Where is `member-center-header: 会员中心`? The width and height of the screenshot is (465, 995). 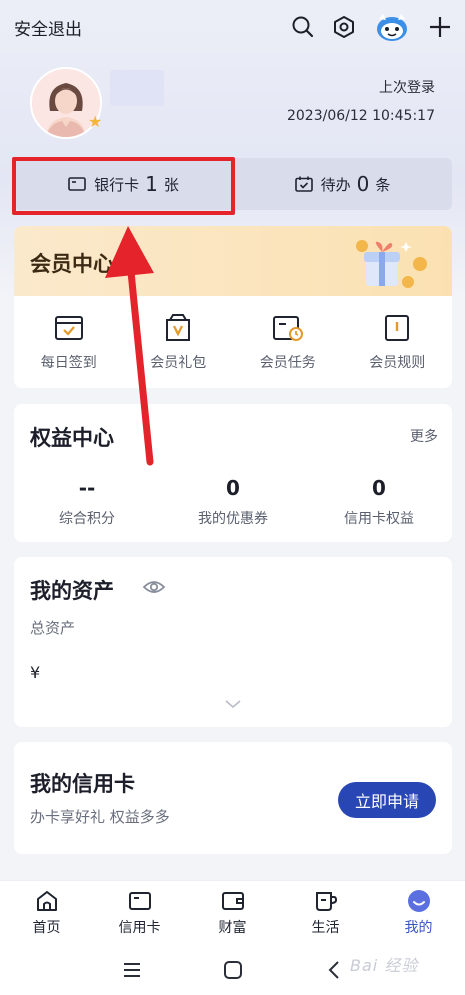 member-center-header: 会员中心 is located at coordinates (233, 261).